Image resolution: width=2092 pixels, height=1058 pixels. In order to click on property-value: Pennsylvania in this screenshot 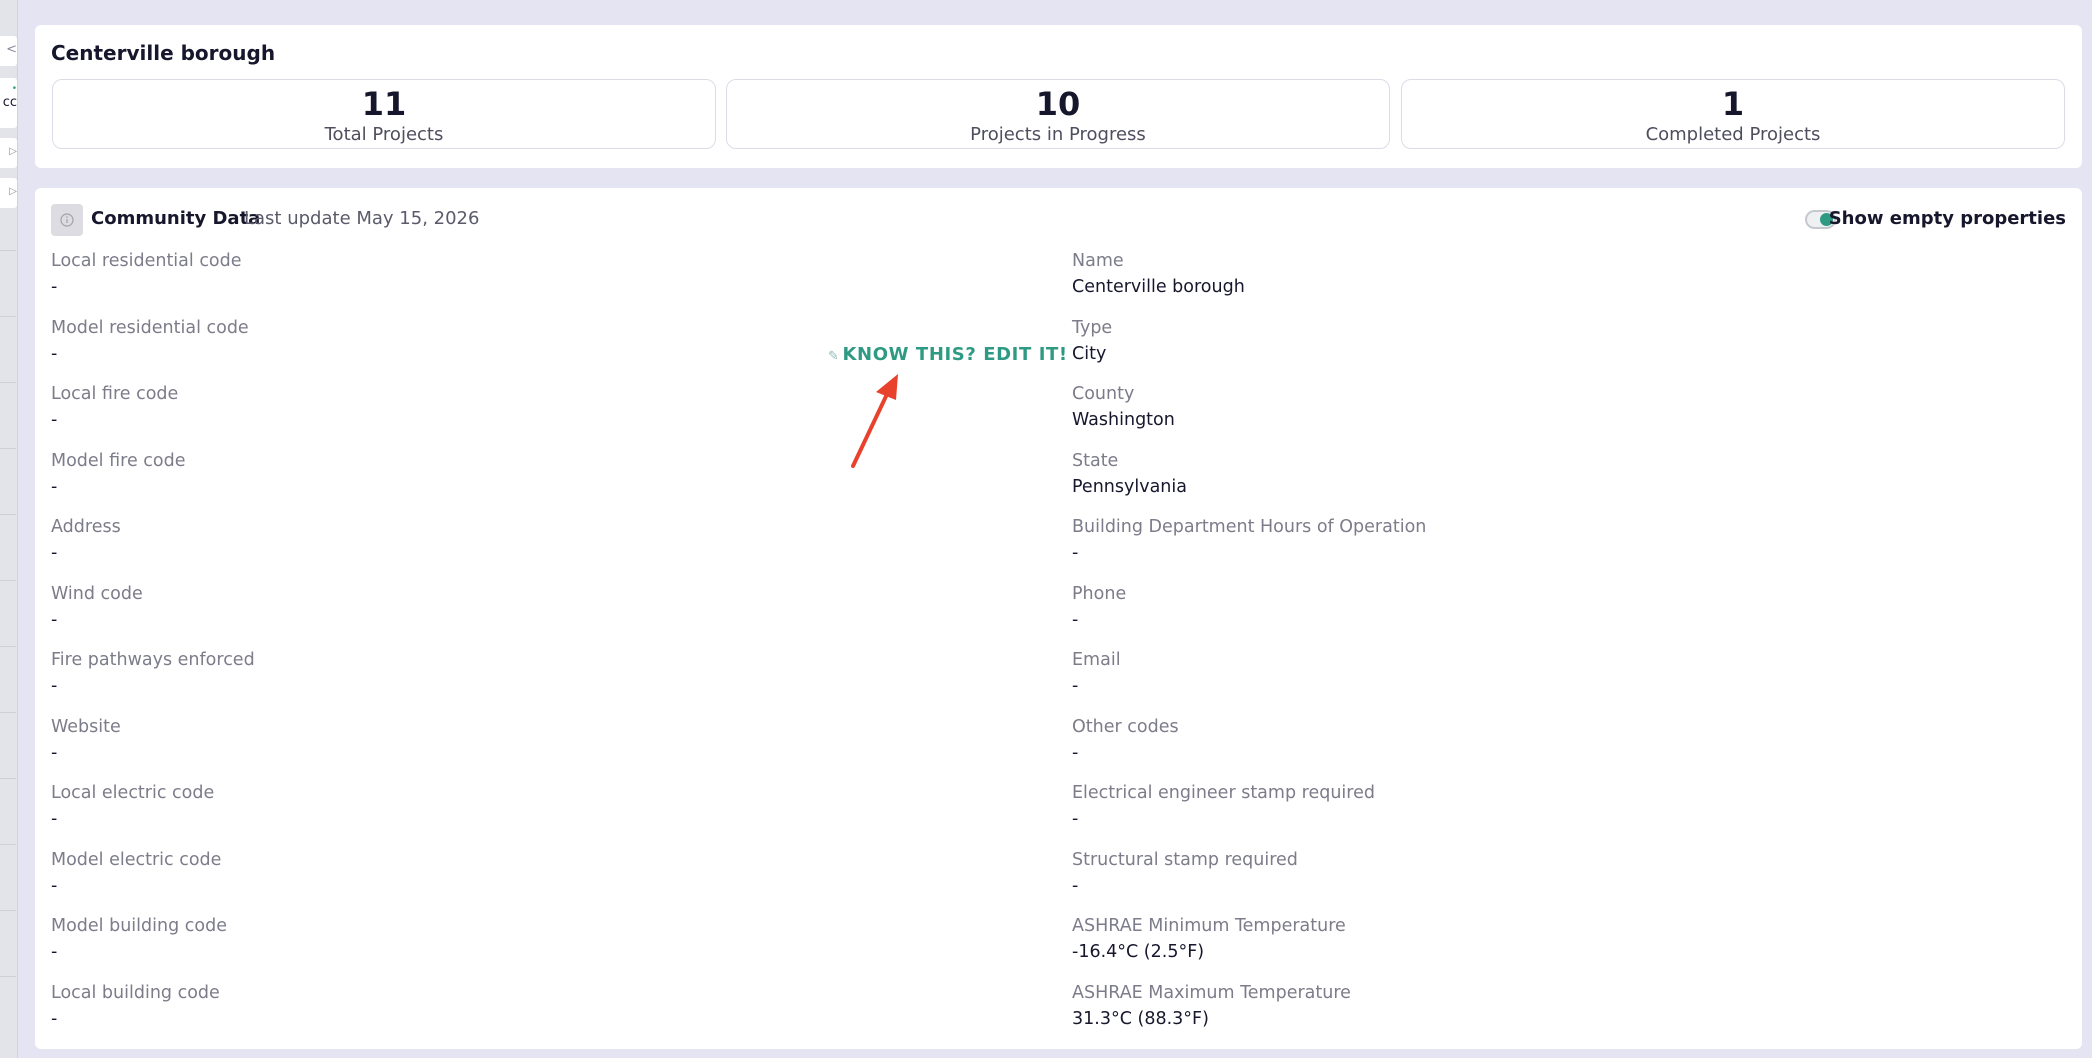, I will do `click(1129, 486)`.